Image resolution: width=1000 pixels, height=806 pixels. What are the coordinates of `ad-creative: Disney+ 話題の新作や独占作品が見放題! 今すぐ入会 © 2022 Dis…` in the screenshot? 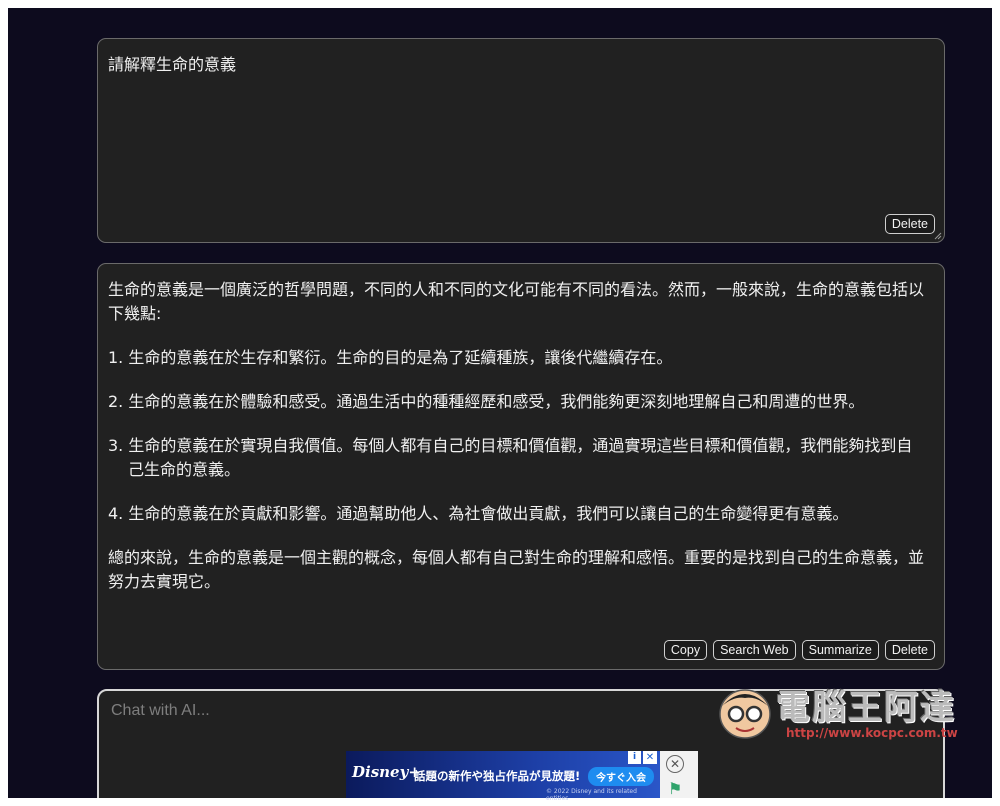 It's located at (503, 776).